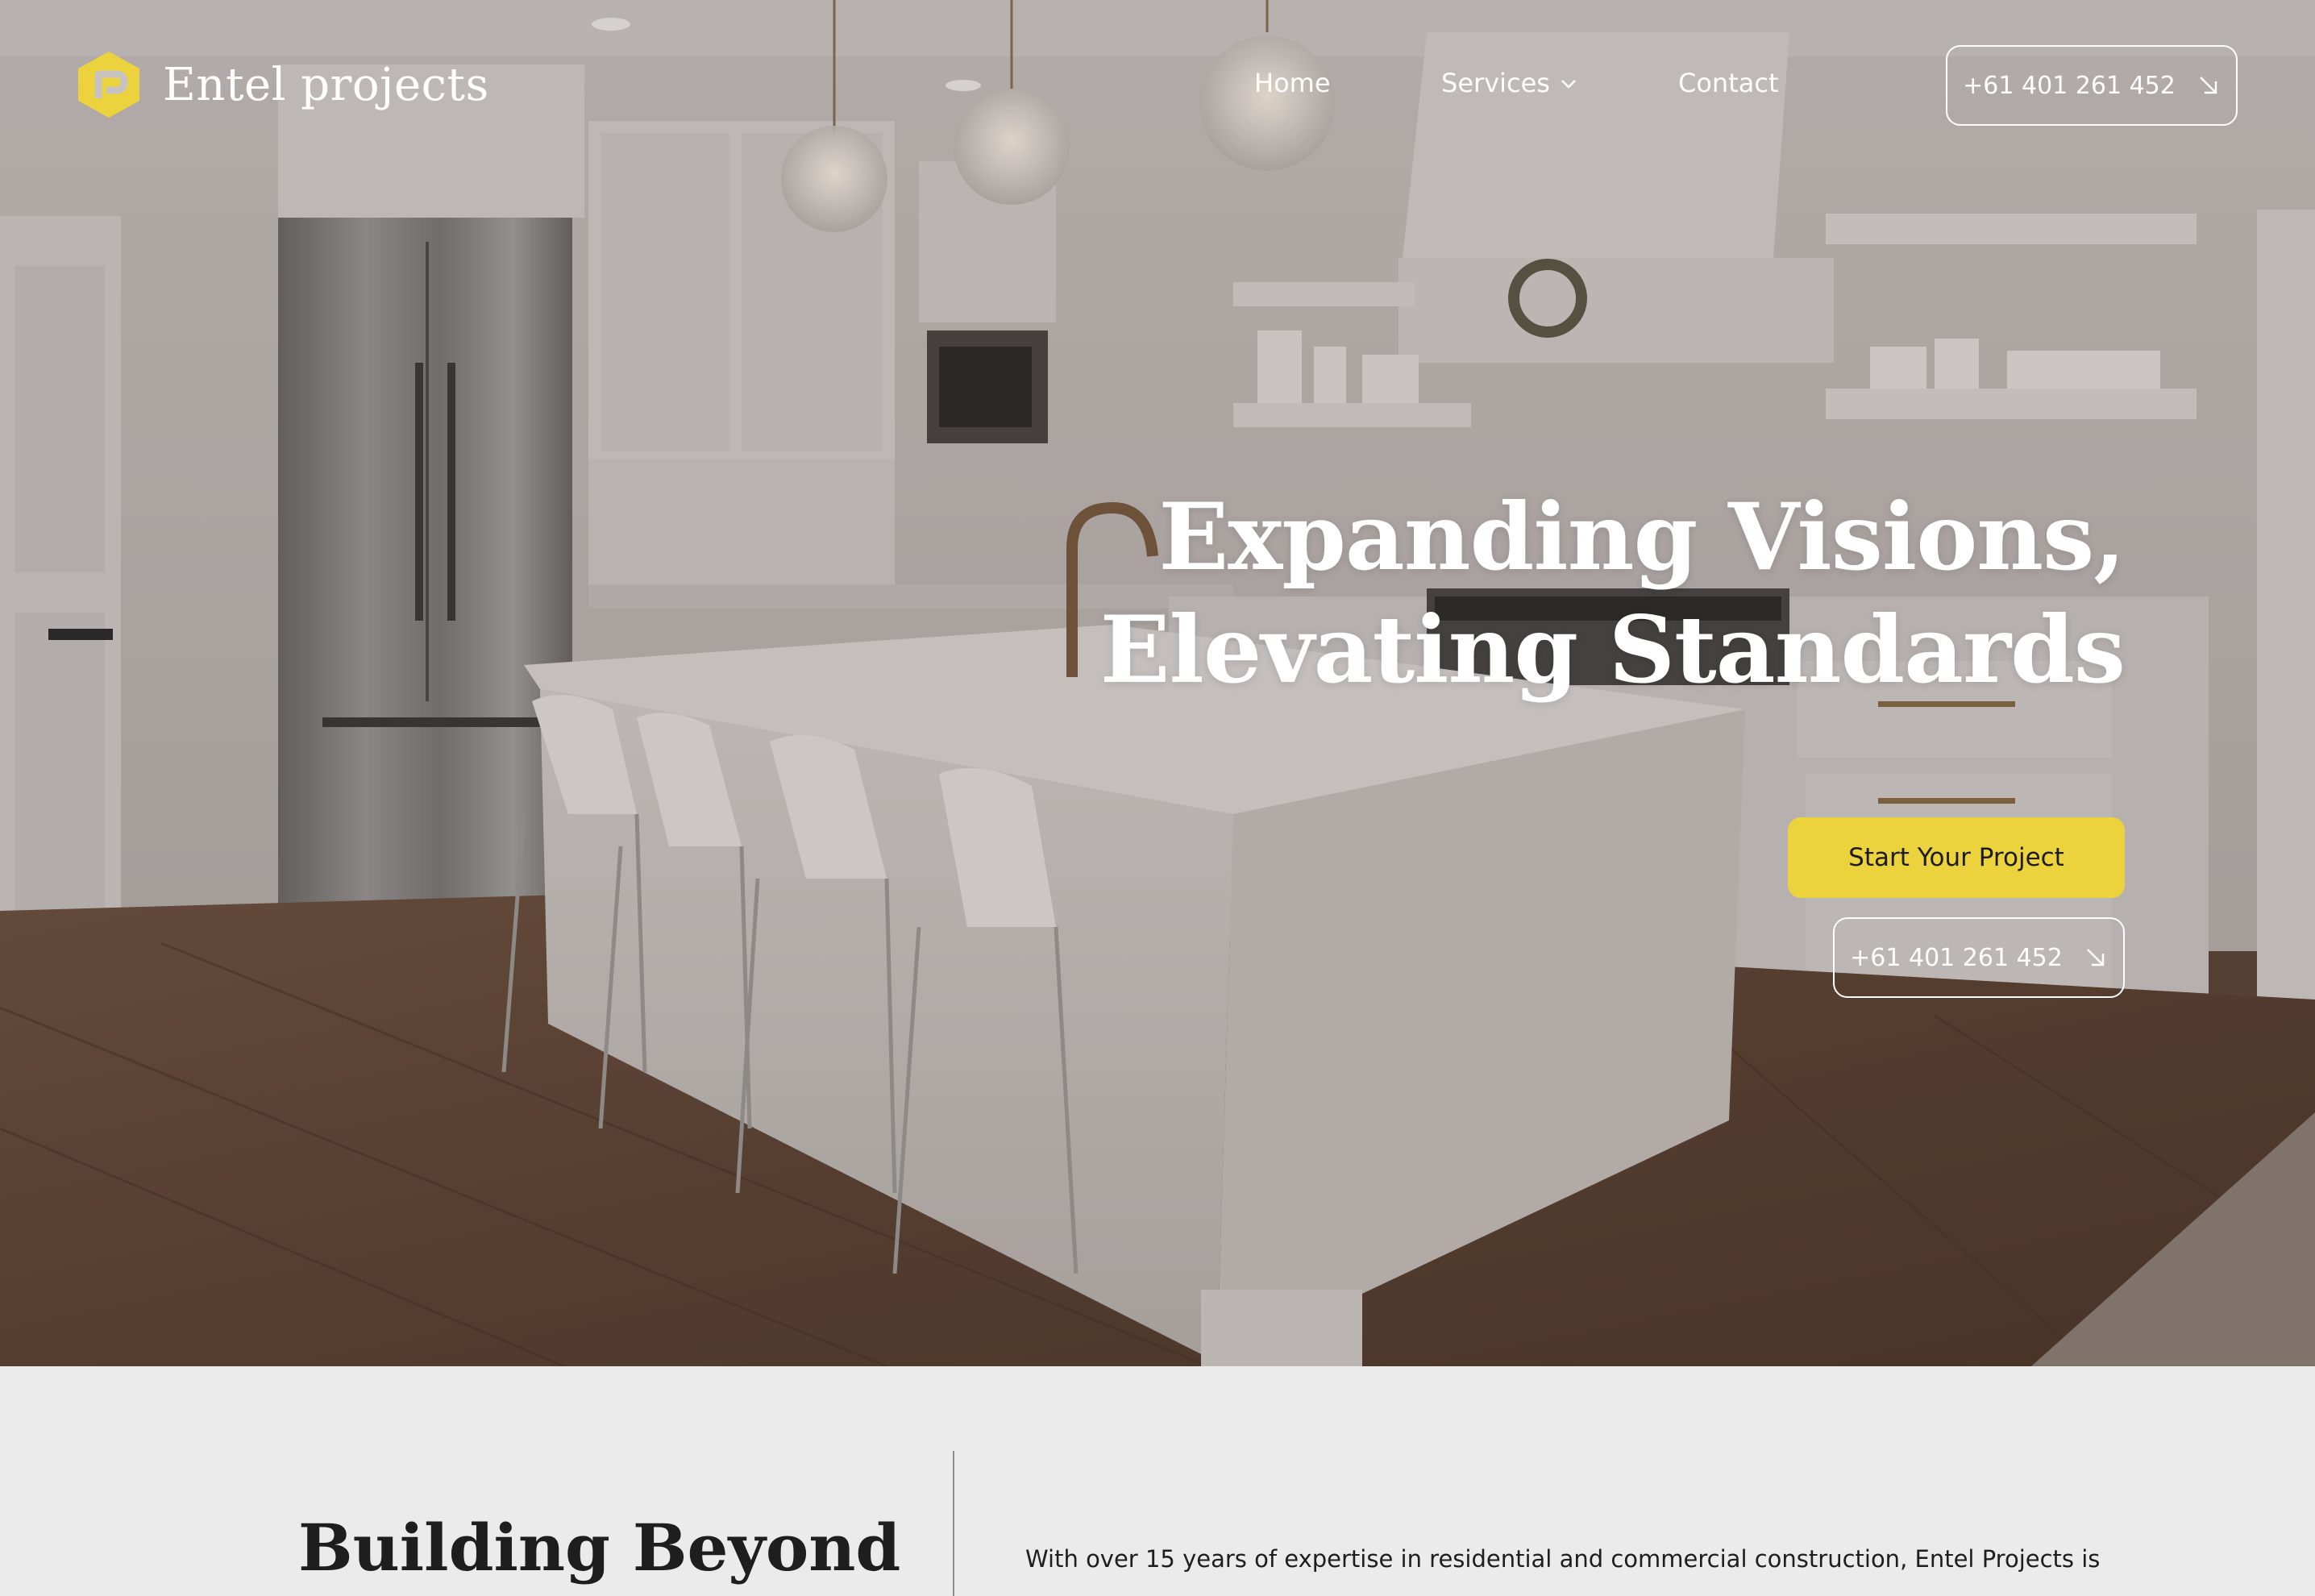 This screenshot has width=2315, height=1596. I want to click on about-divider, so click(954, 1523).